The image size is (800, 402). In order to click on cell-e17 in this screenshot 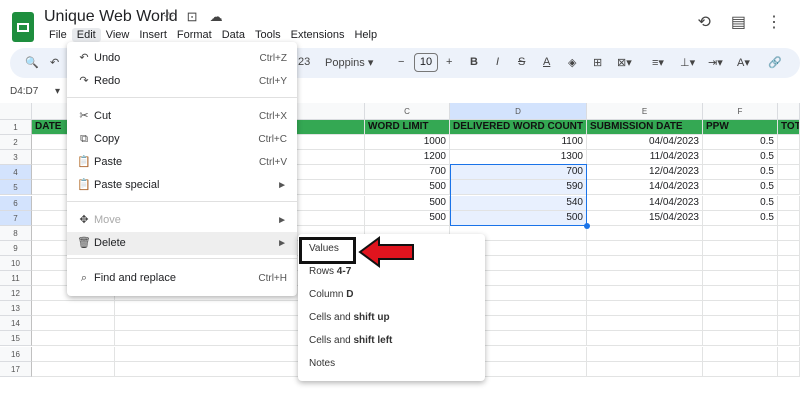, I will do `click(645, 369)`.